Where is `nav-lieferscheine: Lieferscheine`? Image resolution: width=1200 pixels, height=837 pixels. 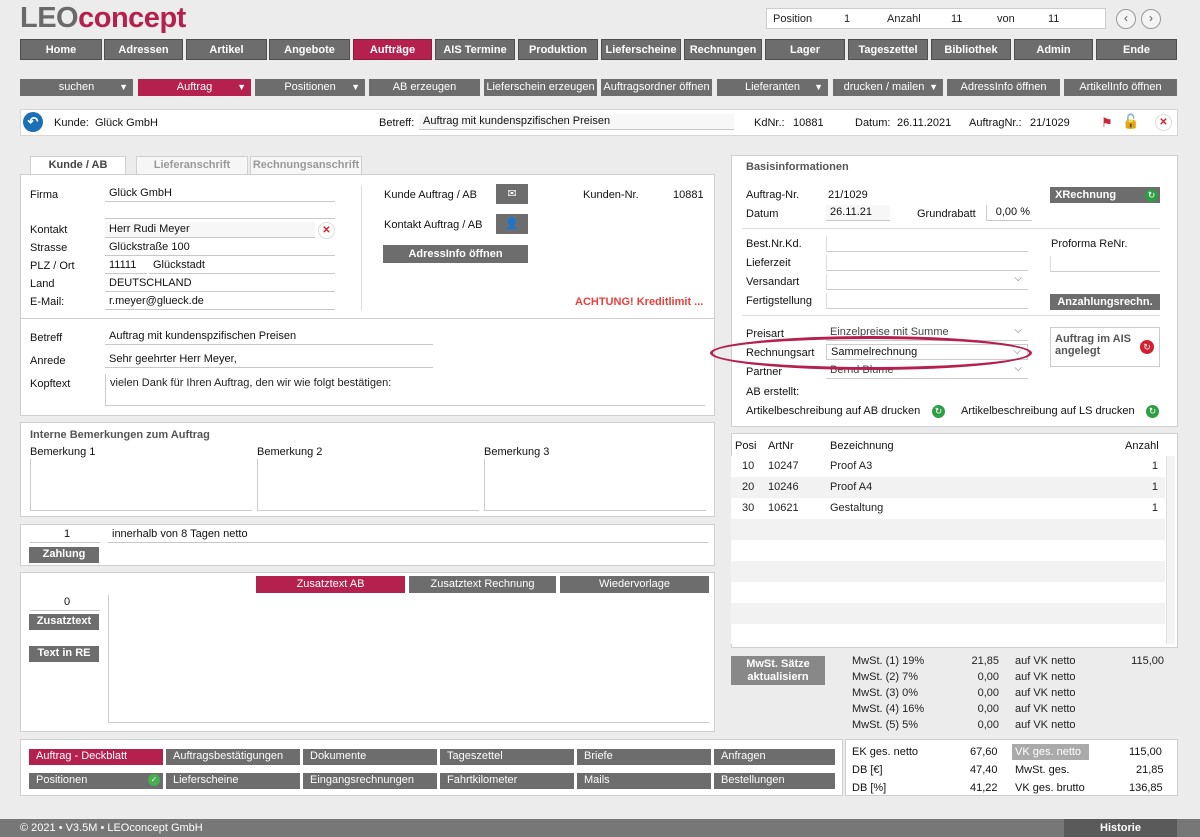
nav-lieferscheine: Lieferscheine is located at coordinates (641, 49).